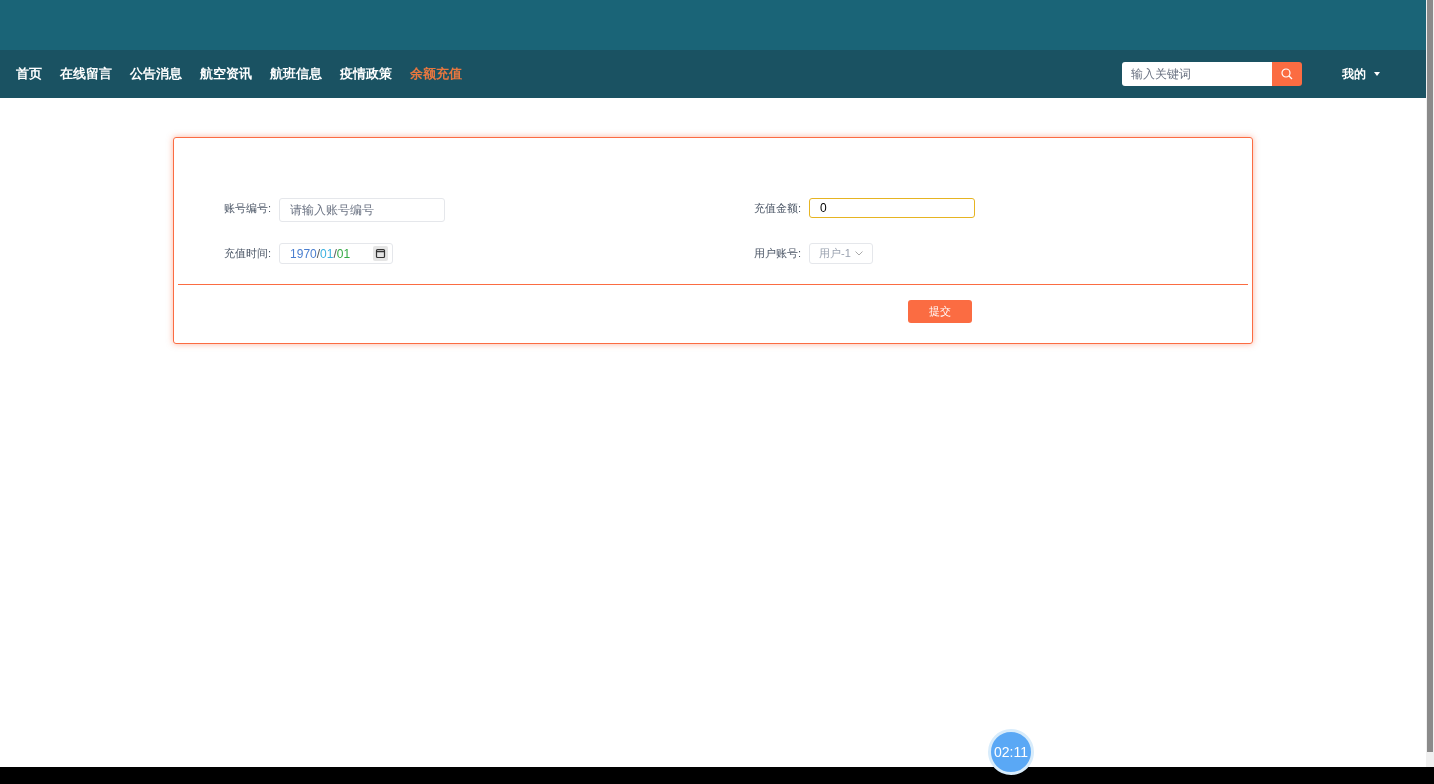  Describe the element at coordinates (248, 208) in the screenshot. I see `field-label: 账号编号:` at that location.